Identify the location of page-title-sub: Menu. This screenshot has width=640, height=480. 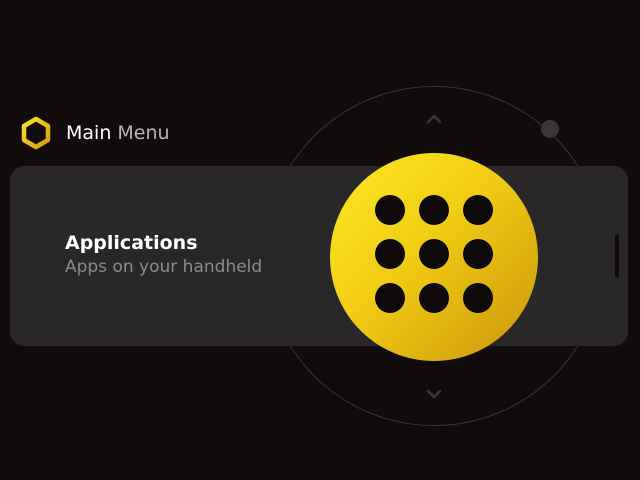
(143, 133).